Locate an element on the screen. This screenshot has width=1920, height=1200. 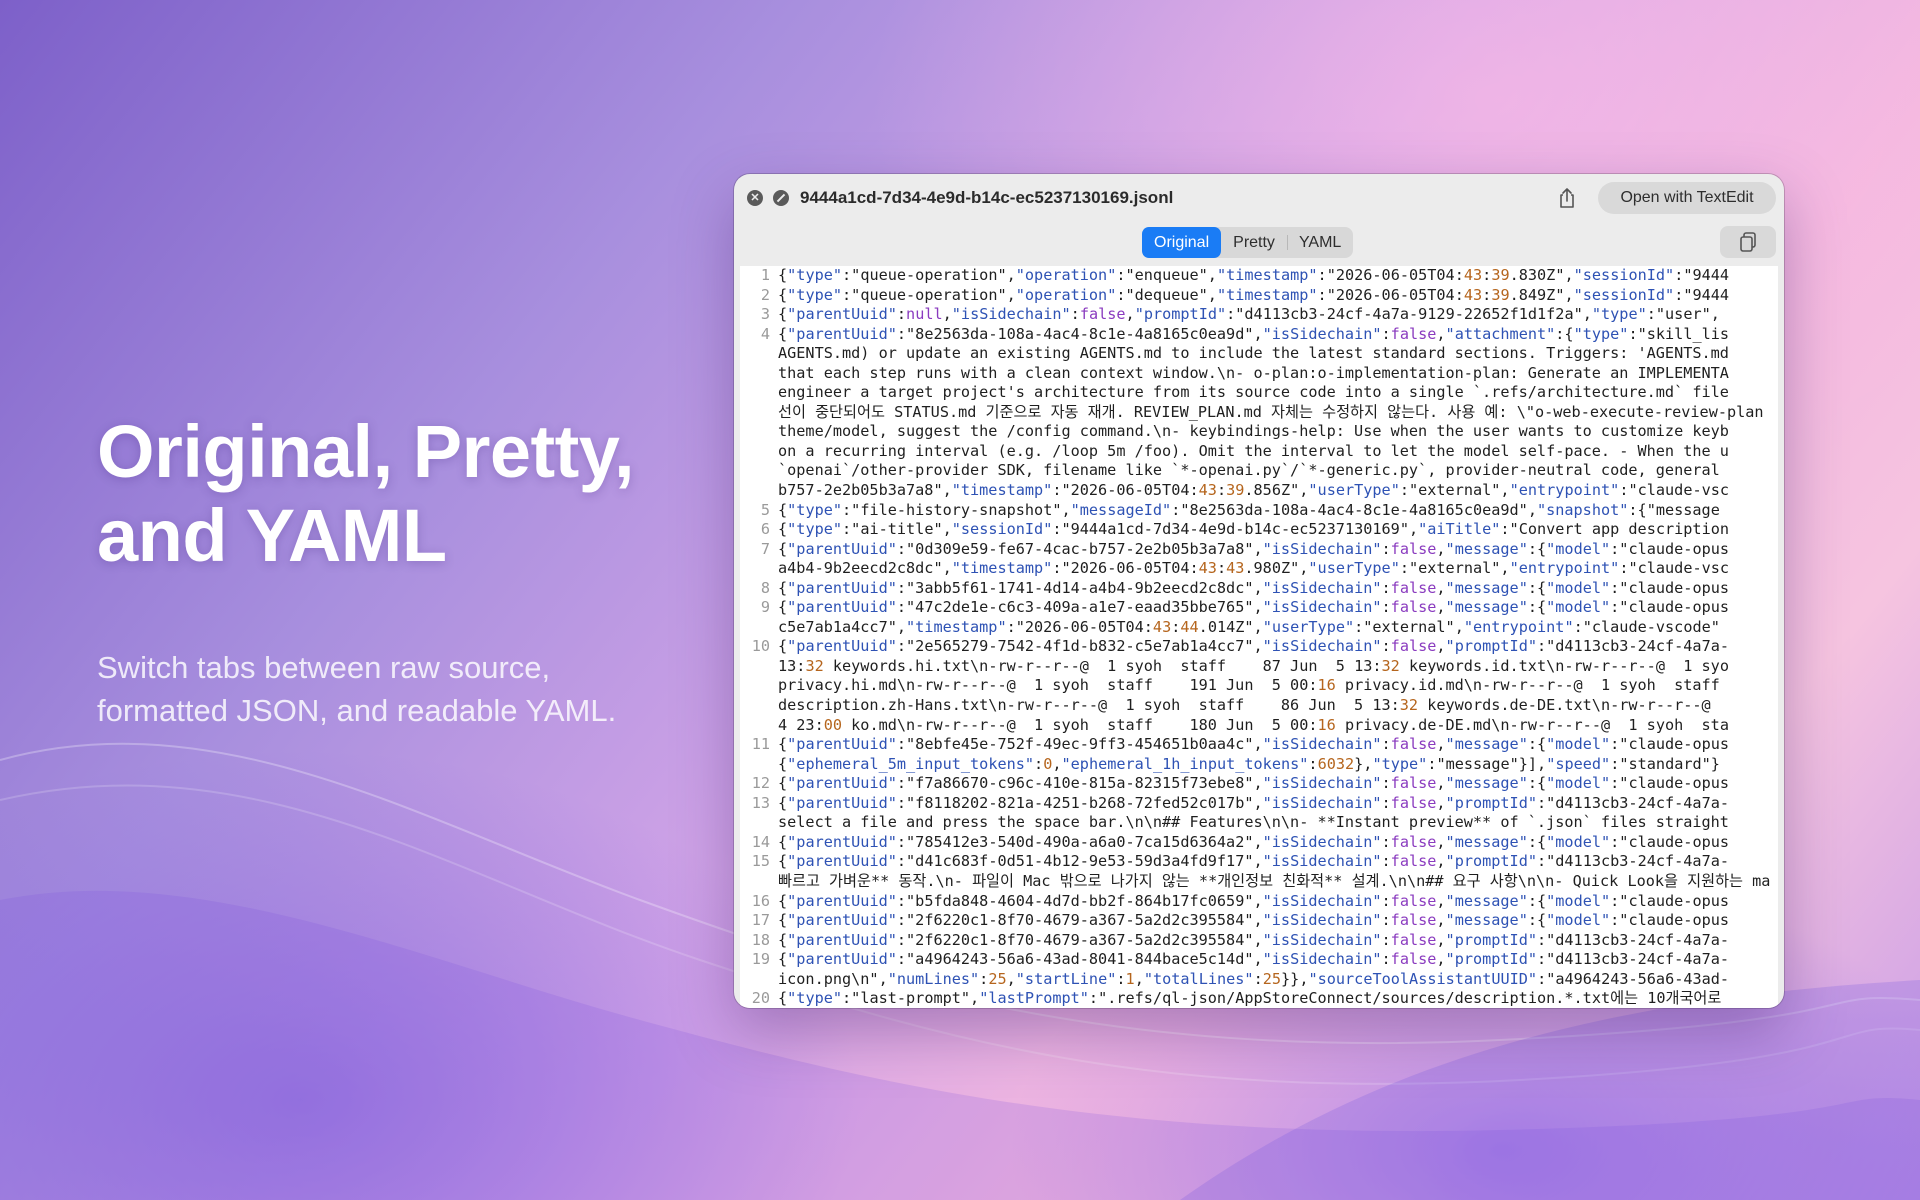
line-number: 11 is located at coordinates (760, 744).